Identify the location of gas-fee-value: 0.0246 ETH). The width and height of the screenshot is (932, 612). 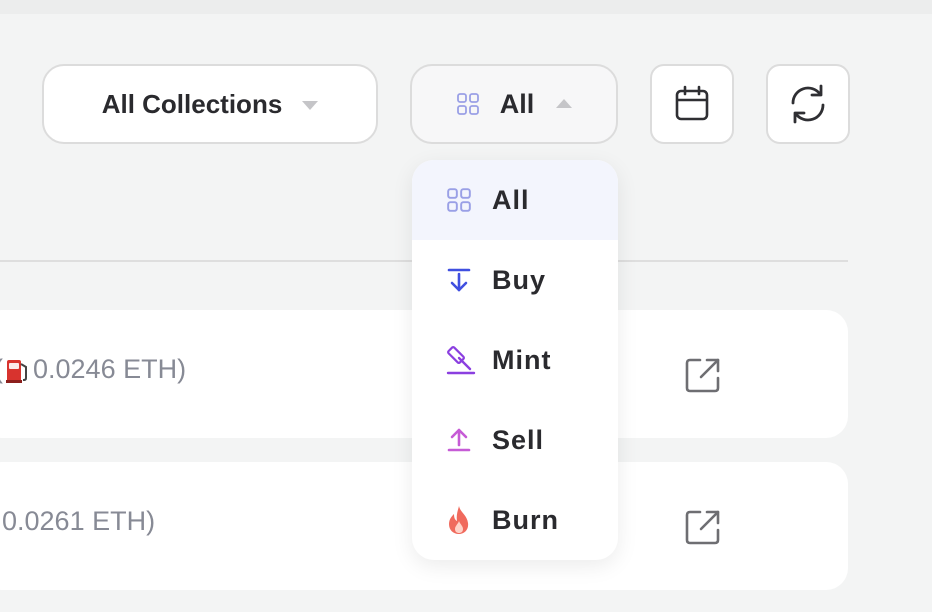
(110, 369).